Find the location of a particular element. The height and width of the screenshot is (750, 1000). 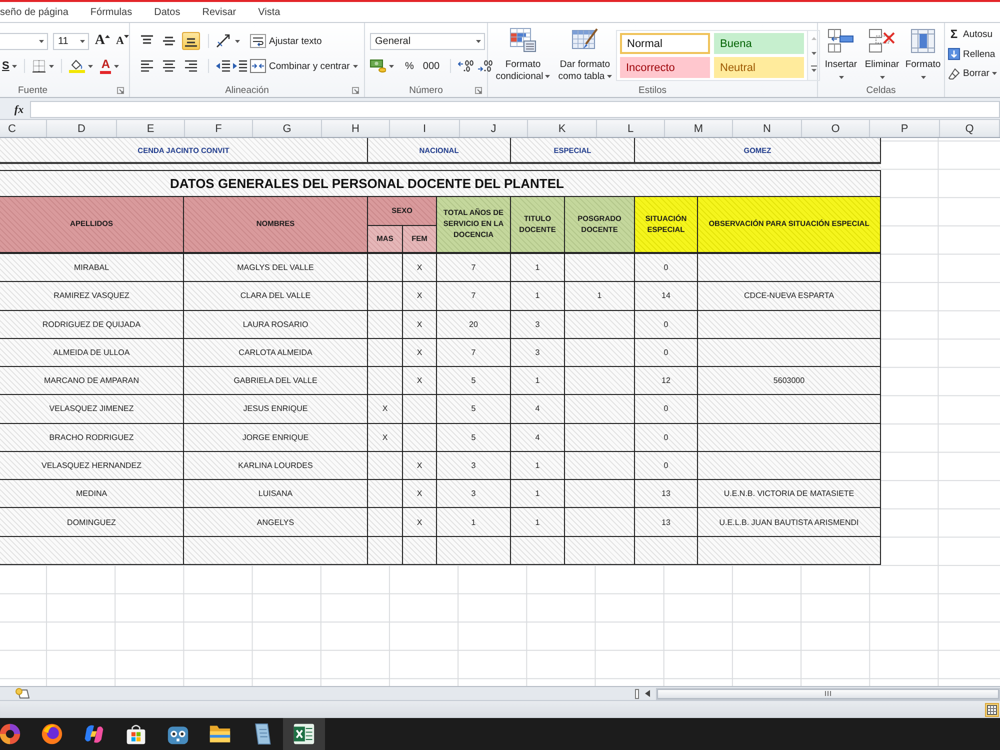

table-cell: 0 is located at coordinates (666, 466).